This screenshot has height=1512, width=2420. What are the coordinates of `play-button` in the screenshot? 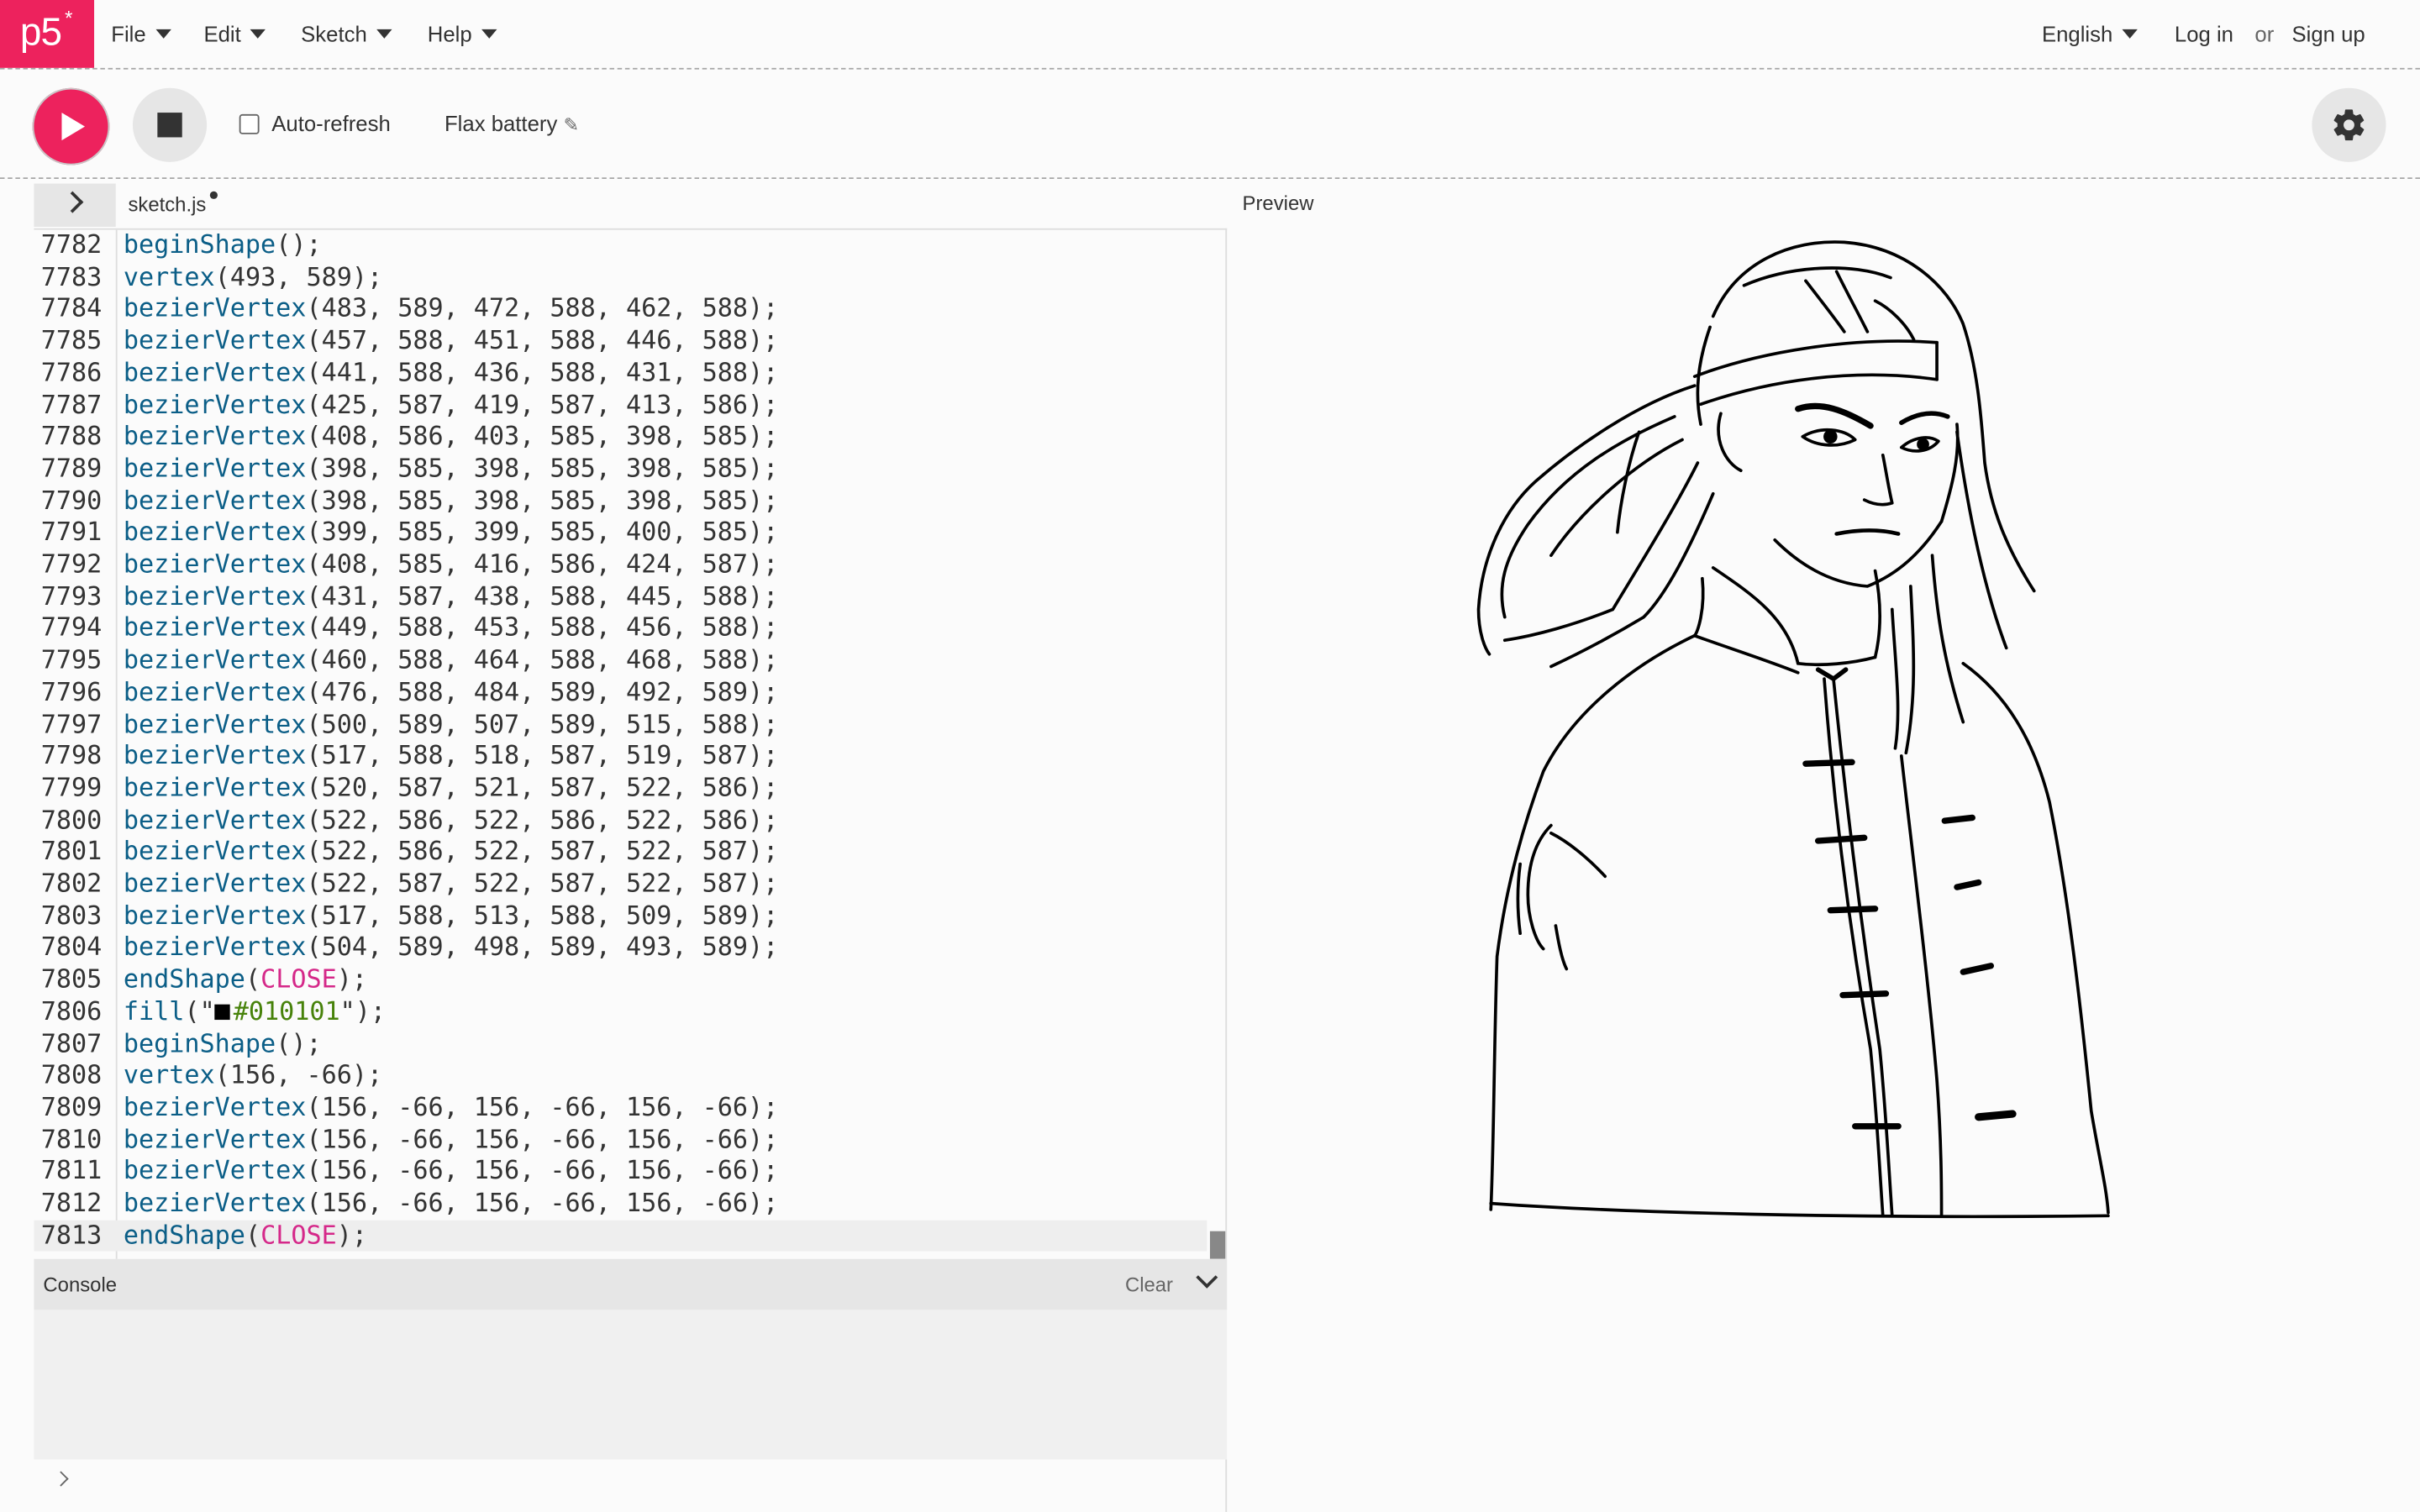 It's located at (71, 126).